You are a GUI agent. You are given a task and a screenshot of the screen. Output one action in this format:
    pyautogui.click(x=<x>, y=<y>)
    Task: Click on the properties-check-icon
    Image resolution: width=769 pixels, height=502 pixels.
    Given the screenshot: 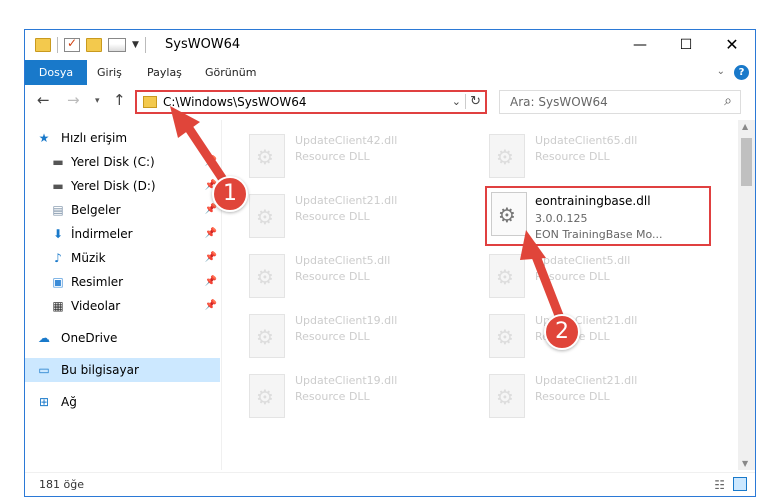 What is the action you would take?
    pyautogui.click(x=72, y=44)
    